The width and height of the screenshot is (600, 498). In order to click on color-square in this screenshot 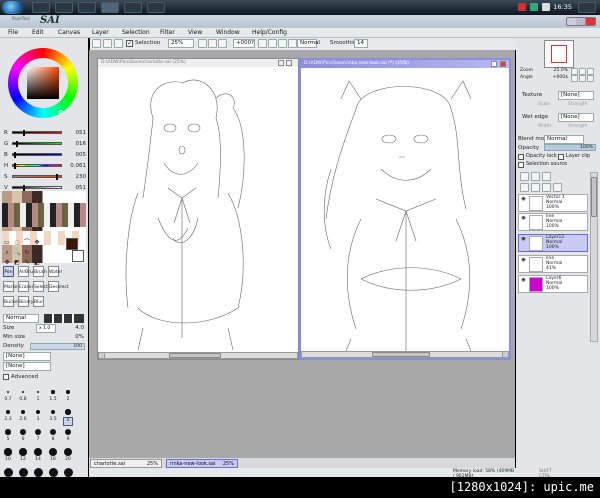, I will do `click(43, 83)`.